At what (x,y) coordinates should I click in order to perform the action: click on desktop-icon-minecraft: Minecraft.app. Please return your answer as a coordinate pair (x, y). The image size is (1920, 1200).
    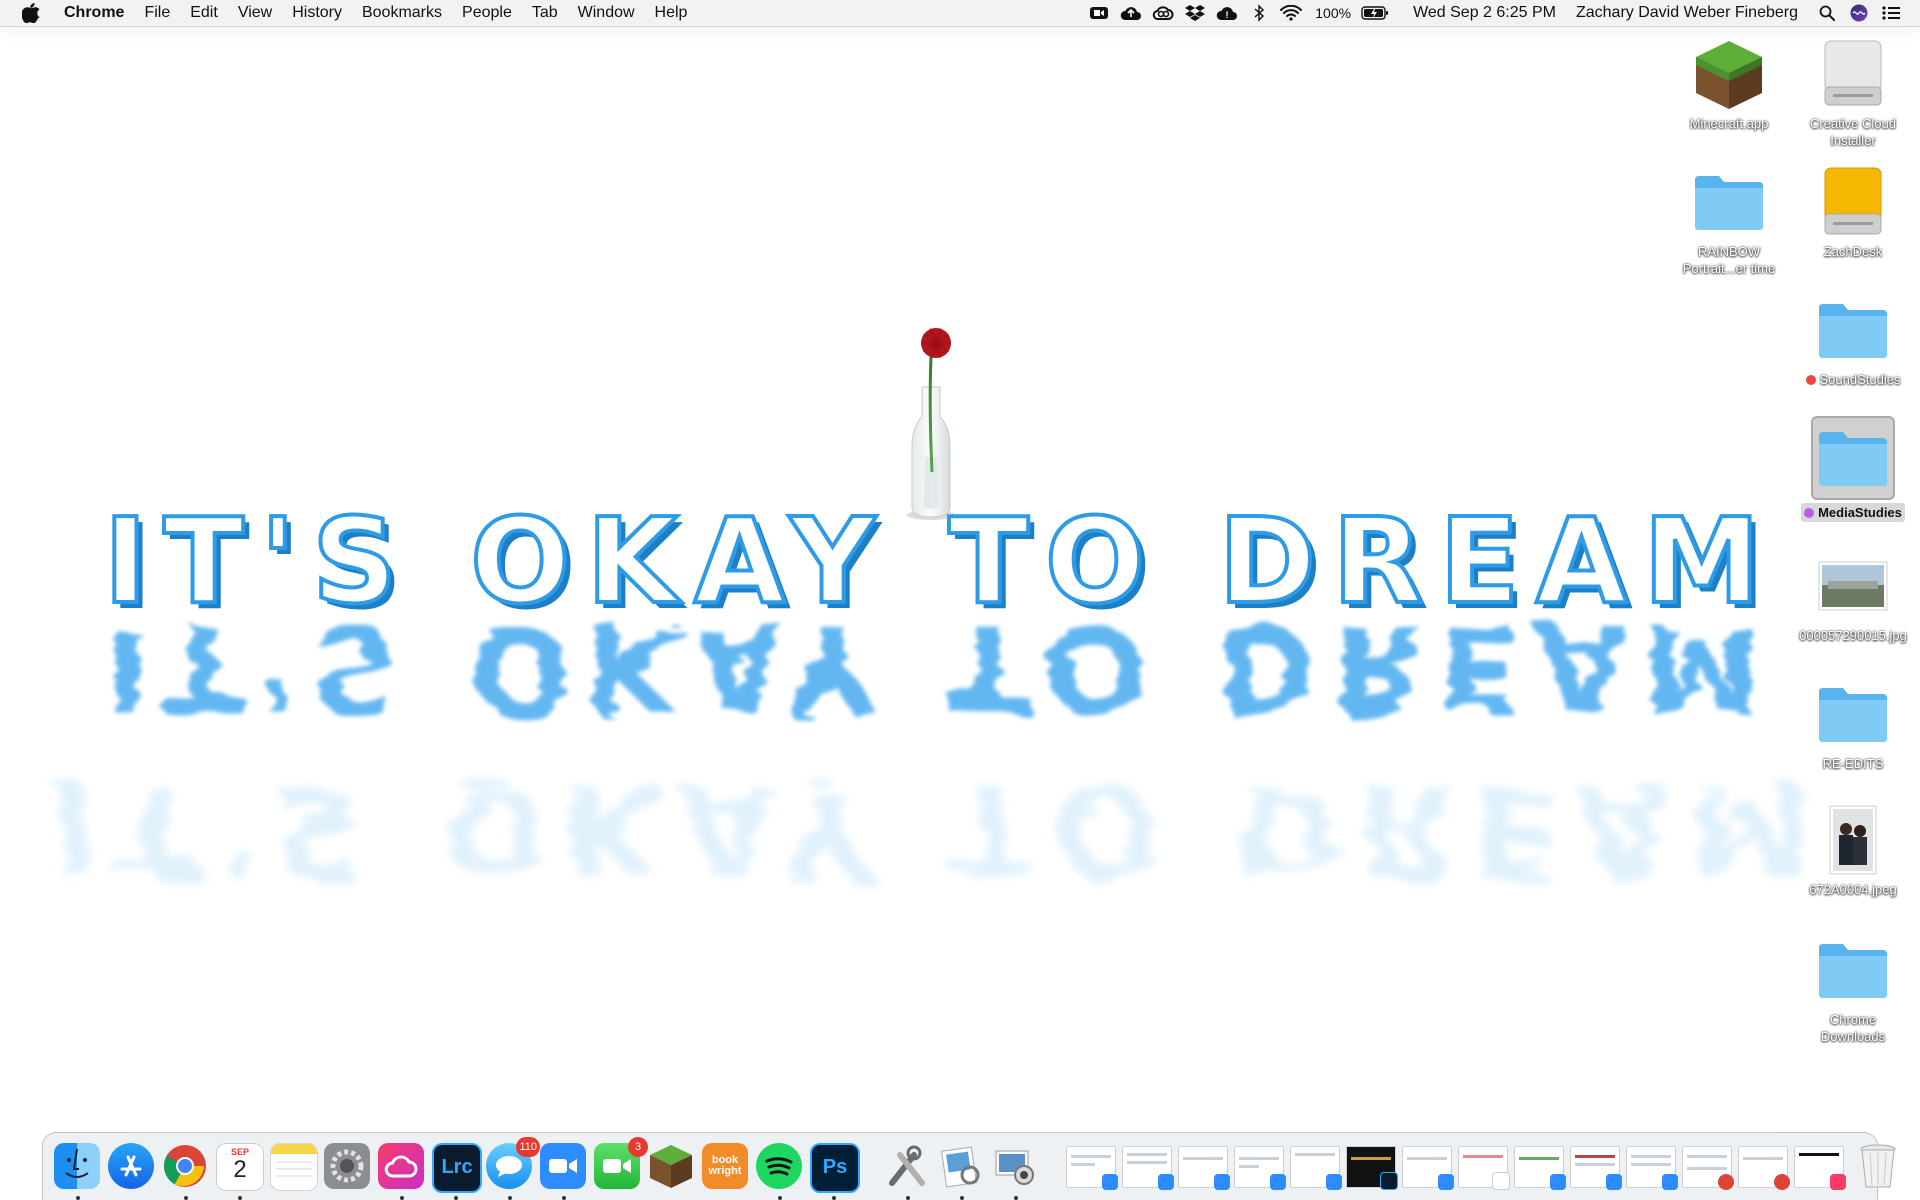
    Looking at the image, I should click on (1729, 83).